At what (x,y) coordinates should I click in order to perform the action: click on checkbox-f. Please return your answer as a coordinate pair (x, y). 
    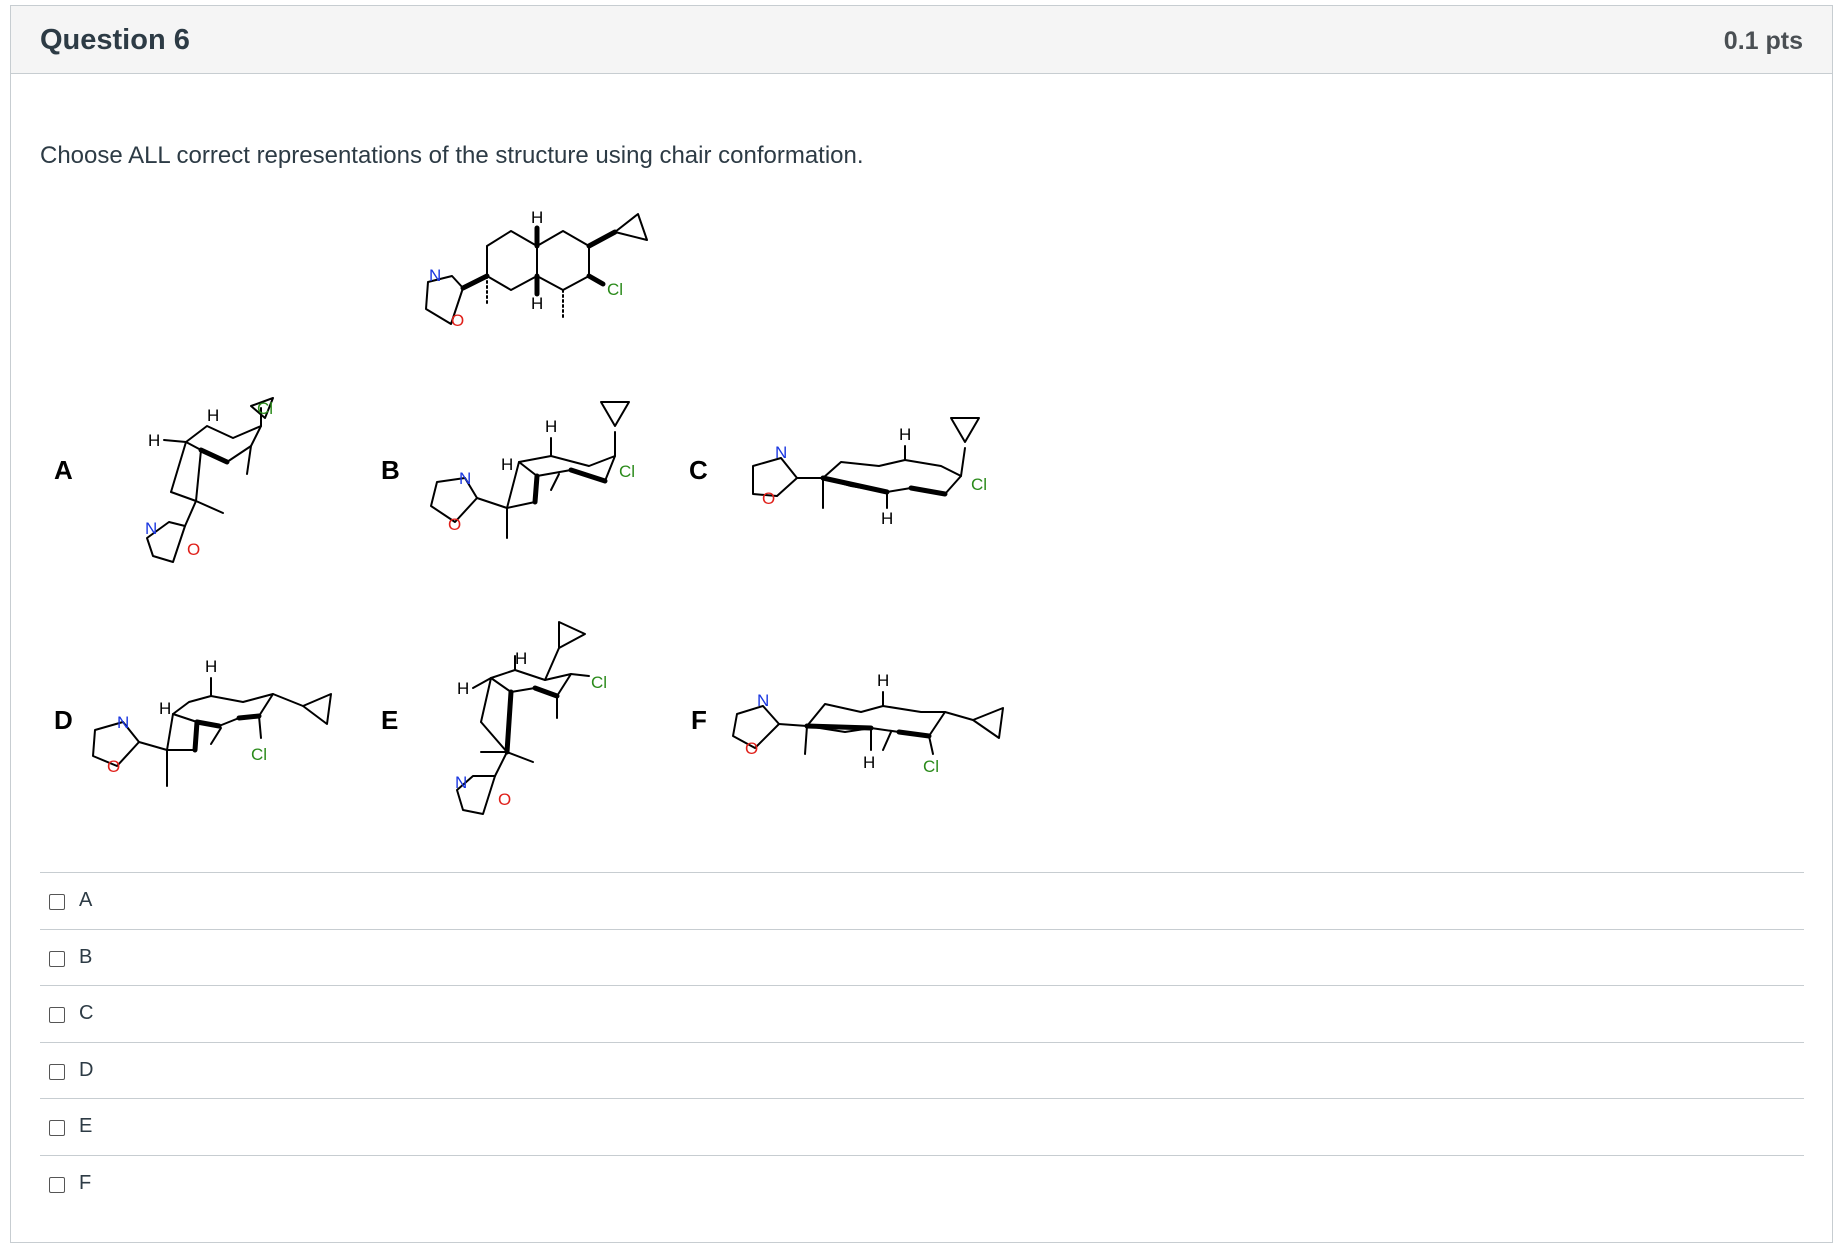
    Looking at the image, I should click on (57, 1184).